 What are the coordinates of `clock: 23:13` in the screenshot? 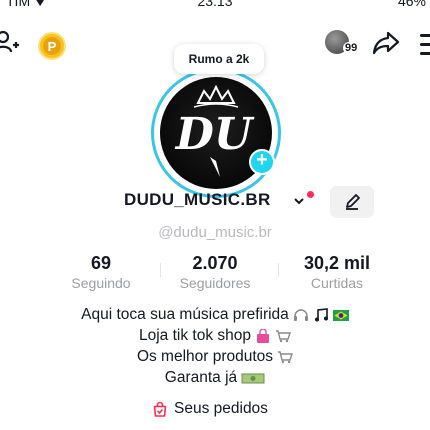 It's located at (215, 4).